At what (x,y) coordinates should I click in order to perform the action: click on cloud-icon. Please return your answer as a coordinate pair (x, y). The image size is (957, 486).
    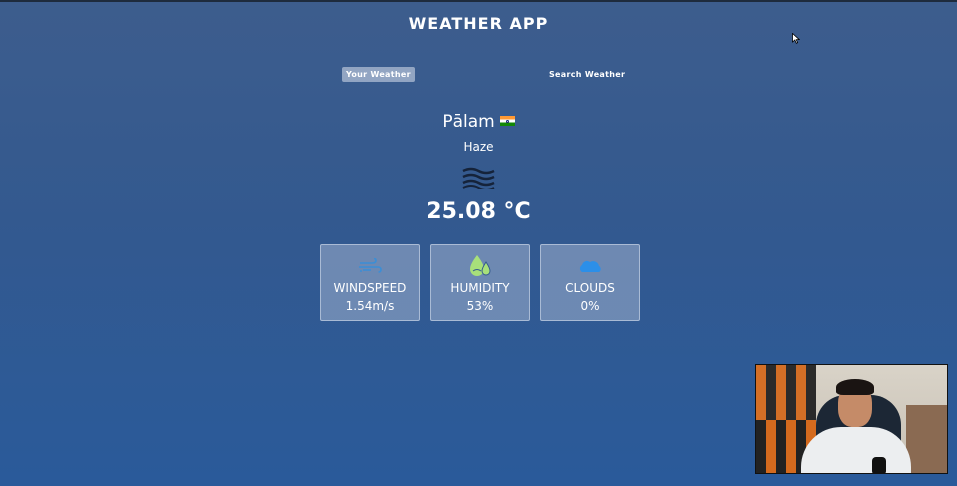
    Looking at the image, I should click on (590, 266).